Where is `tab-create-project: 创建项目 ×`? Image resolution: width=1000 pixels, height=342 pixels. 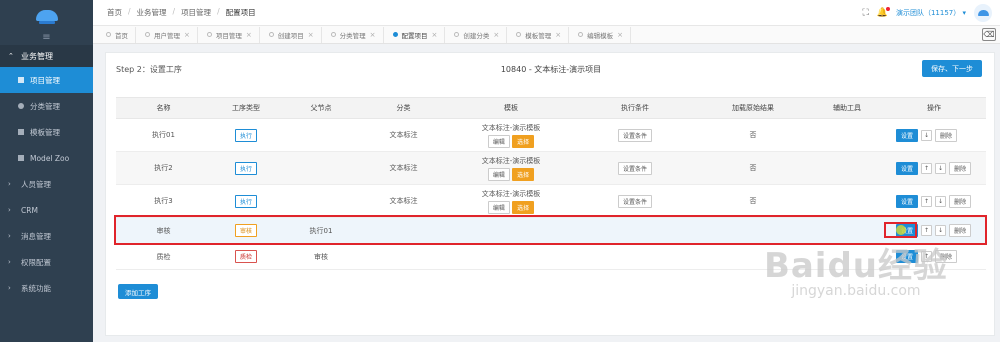 tab-create-project: 创建项目 × is located at coordinates (292, 34).